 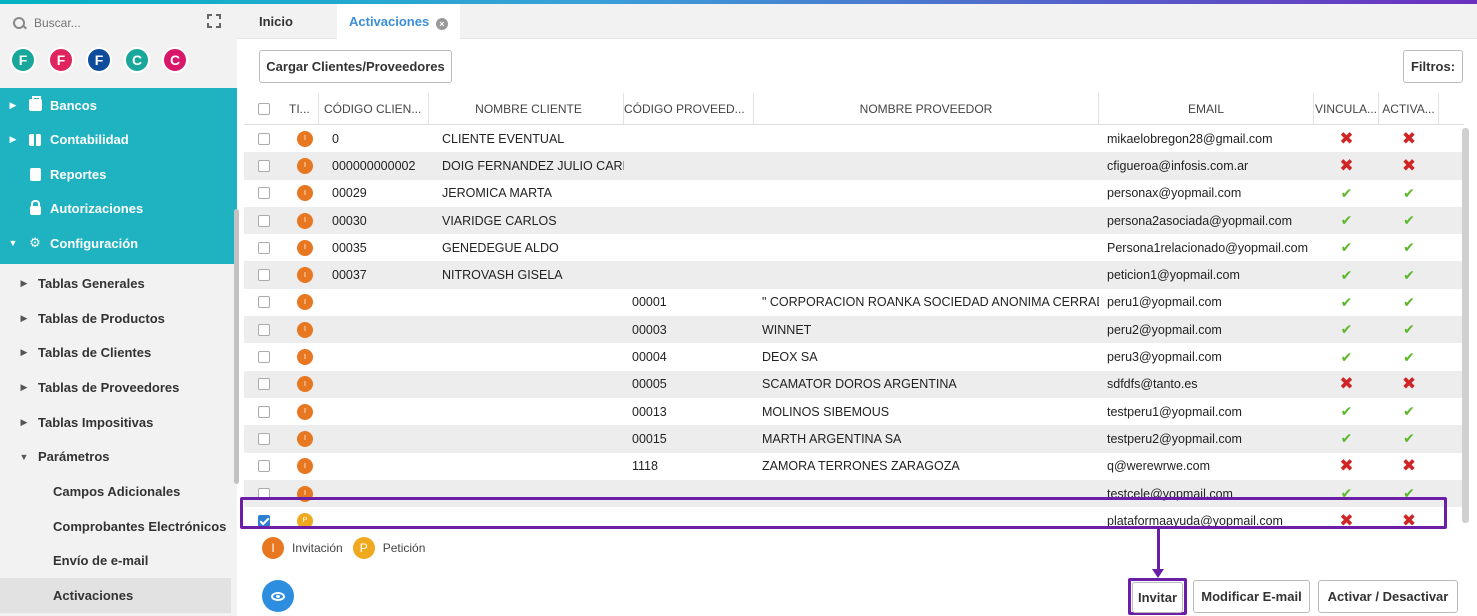 What do you see at coordinates (118, 491) in the screenshot?
I see `leaf-menu-item: Campos Adicionales` at bounding box center [118, 491].